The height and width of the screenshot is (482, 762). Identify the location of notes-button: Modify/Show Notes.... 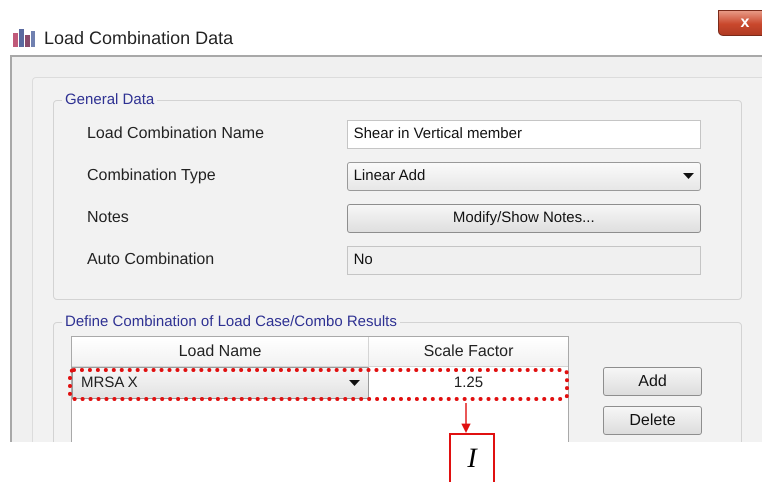
(523, 218).